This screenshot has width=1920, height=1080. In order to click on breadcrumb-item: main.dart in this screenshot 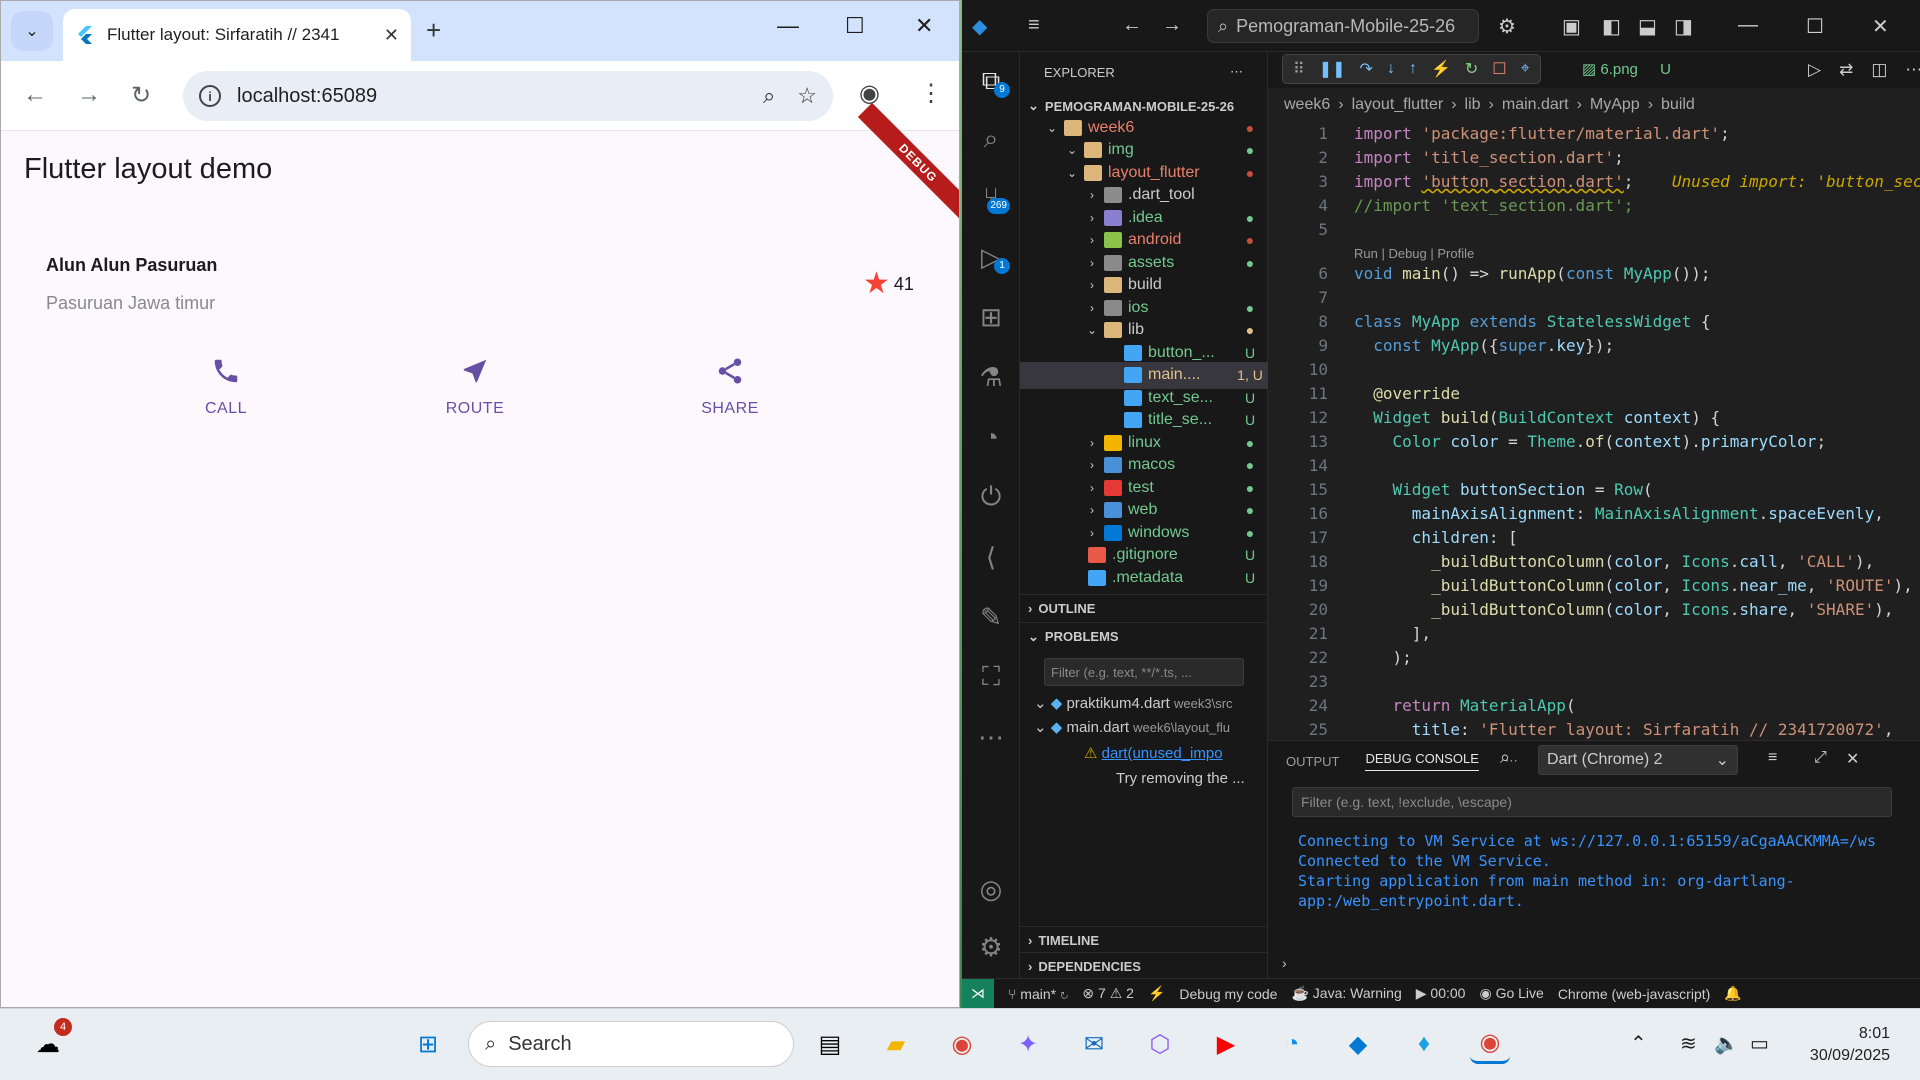, I will do `click(1535, 105)`.